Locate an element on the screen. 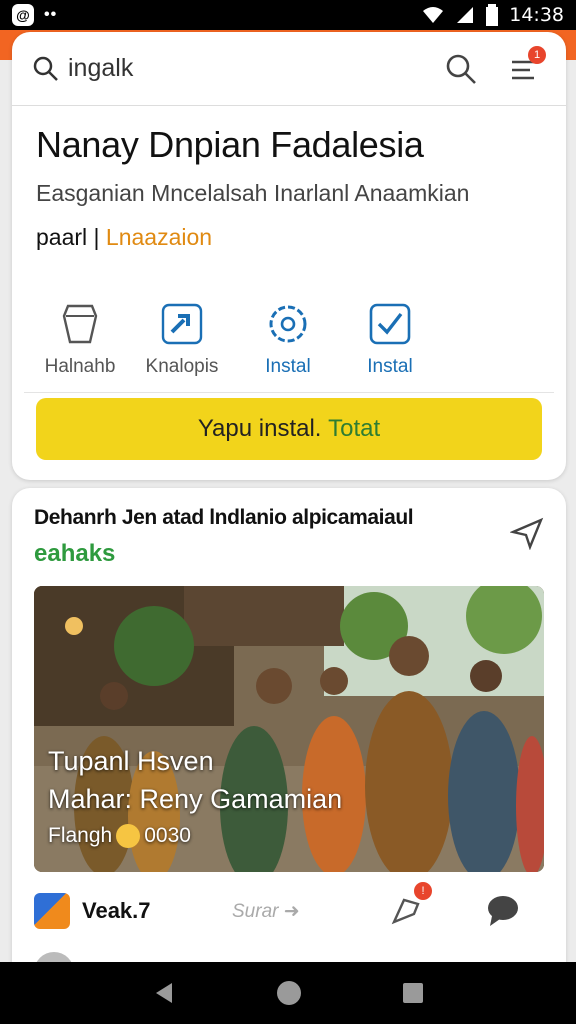  install-label: Yapu instal. is located at coordinates (259, 428).